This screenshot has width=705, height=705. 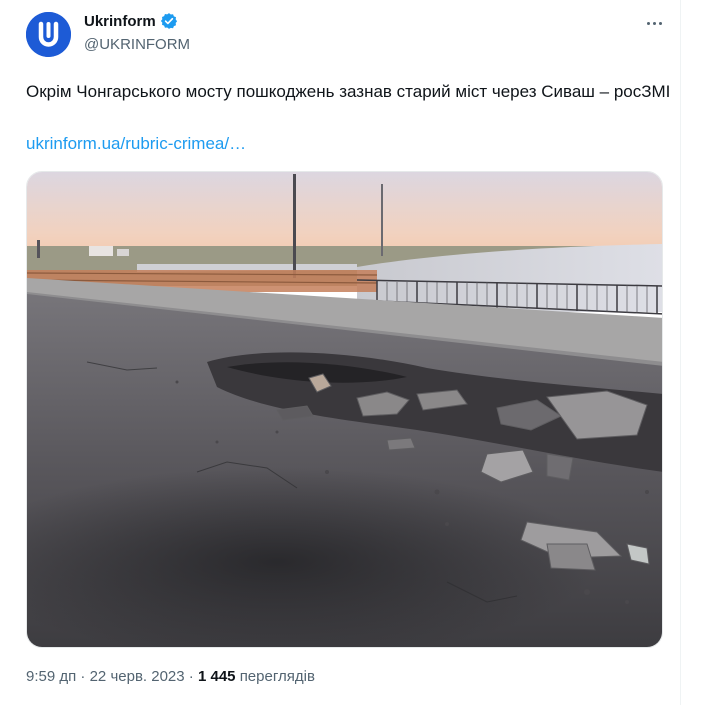 I want to click on account-handle: @UKRINFORM, so click(x=137, y=44).